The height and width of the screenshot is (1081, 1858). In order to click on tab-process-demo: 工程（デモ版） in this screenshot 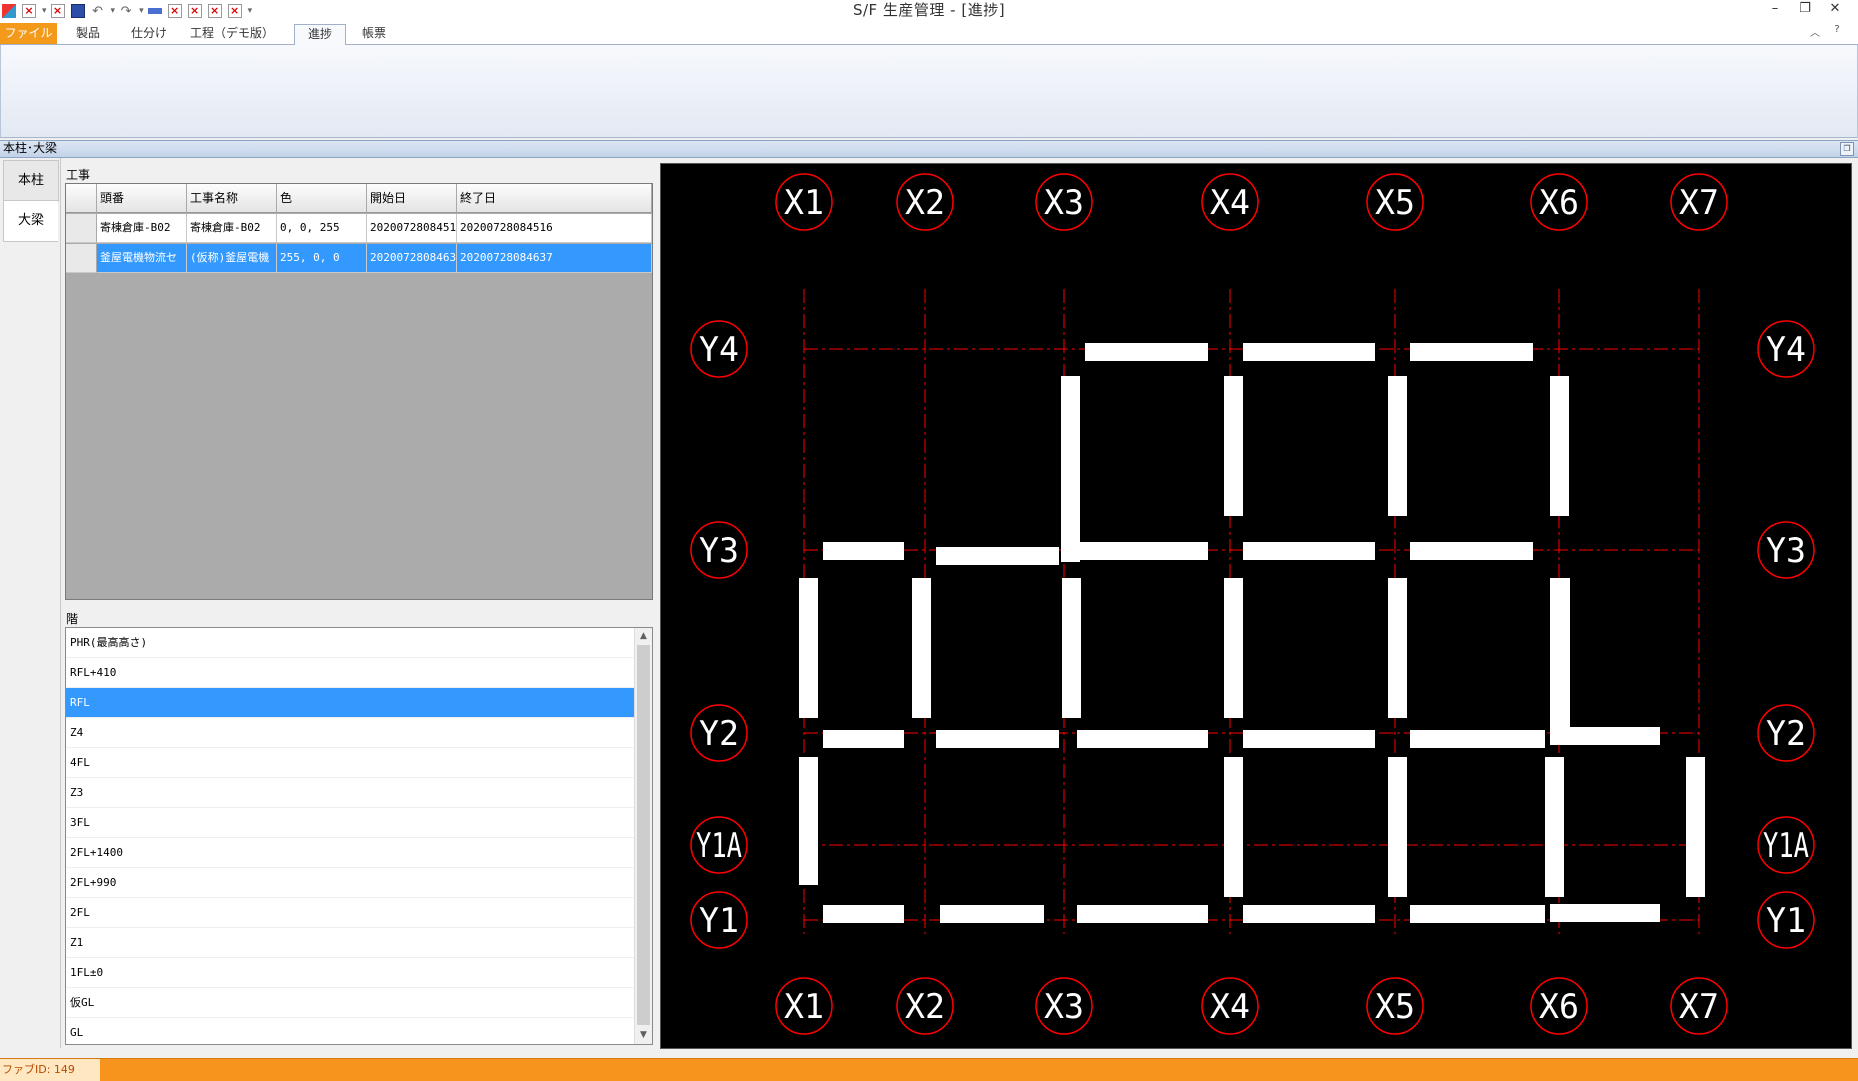, I will do `click(232, 34)`.